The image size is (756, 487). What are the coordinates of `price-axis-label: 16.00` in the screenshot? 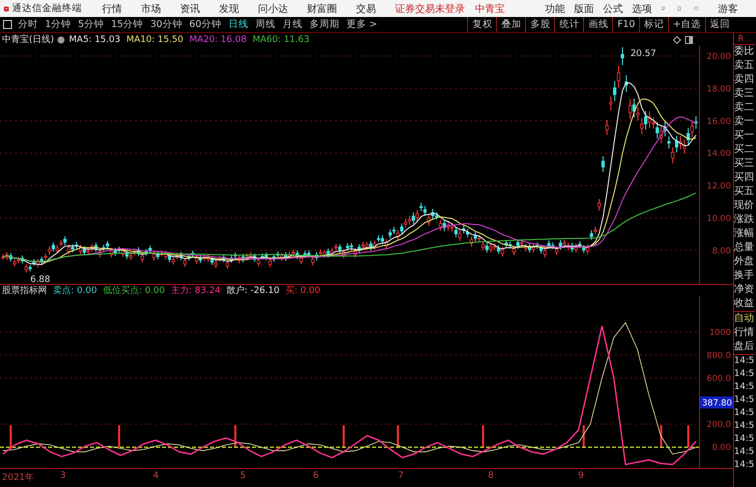 It's located at (718, 121).